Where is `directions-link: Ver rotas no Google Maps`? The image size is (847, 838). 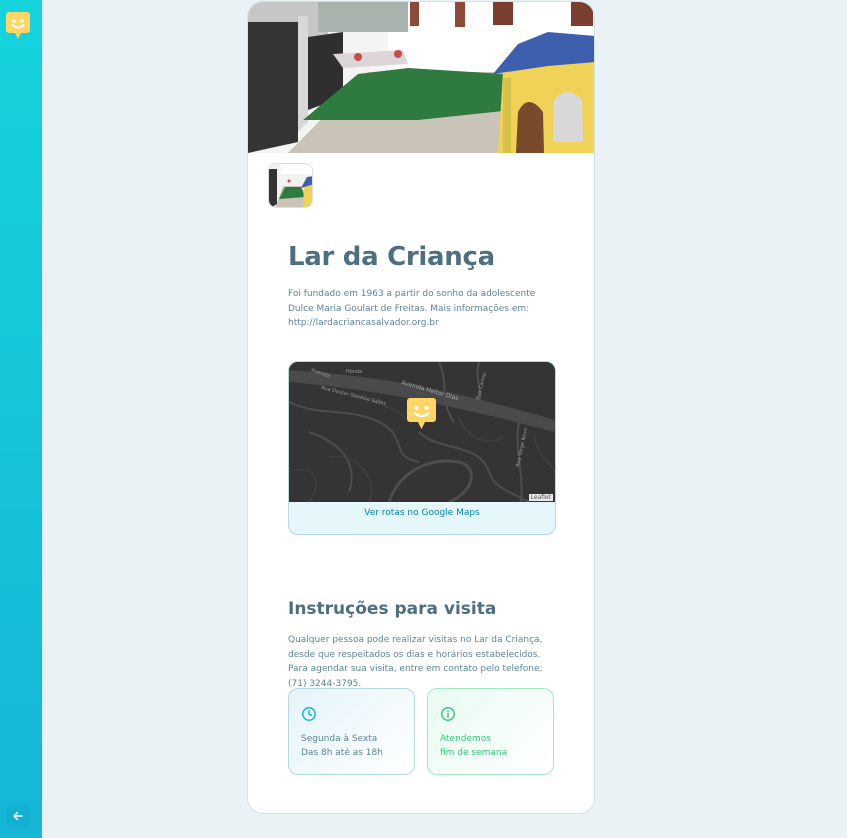
directions-link: Ver rotas no Google Maps is located at coordinates (422, 513).